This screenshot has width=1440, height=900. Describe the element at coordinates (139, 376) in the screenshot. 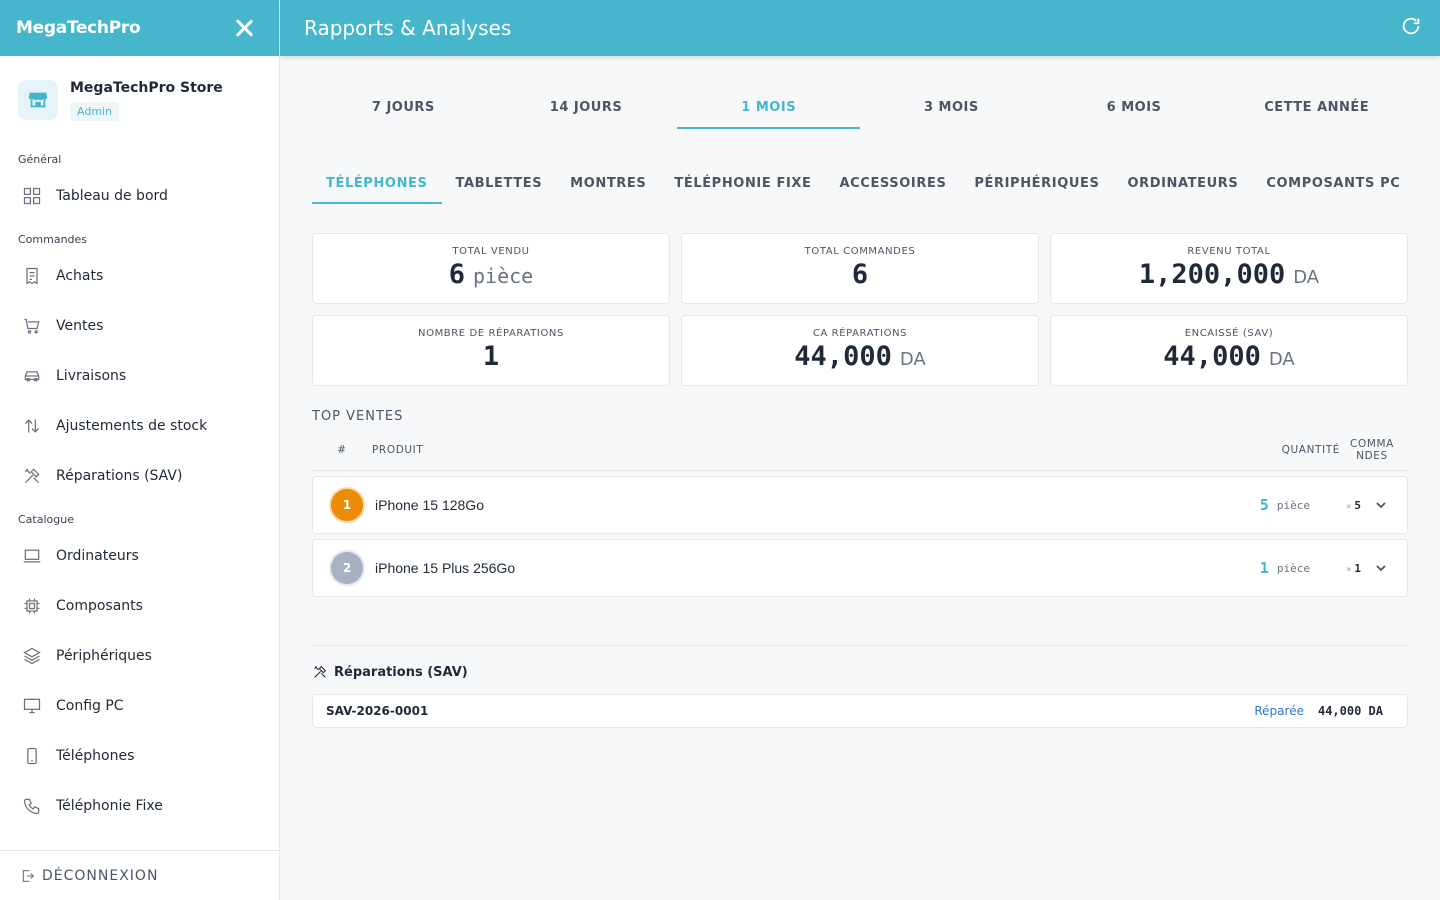

I see `sidebar-item-deliveries: Livraisons` at that location.